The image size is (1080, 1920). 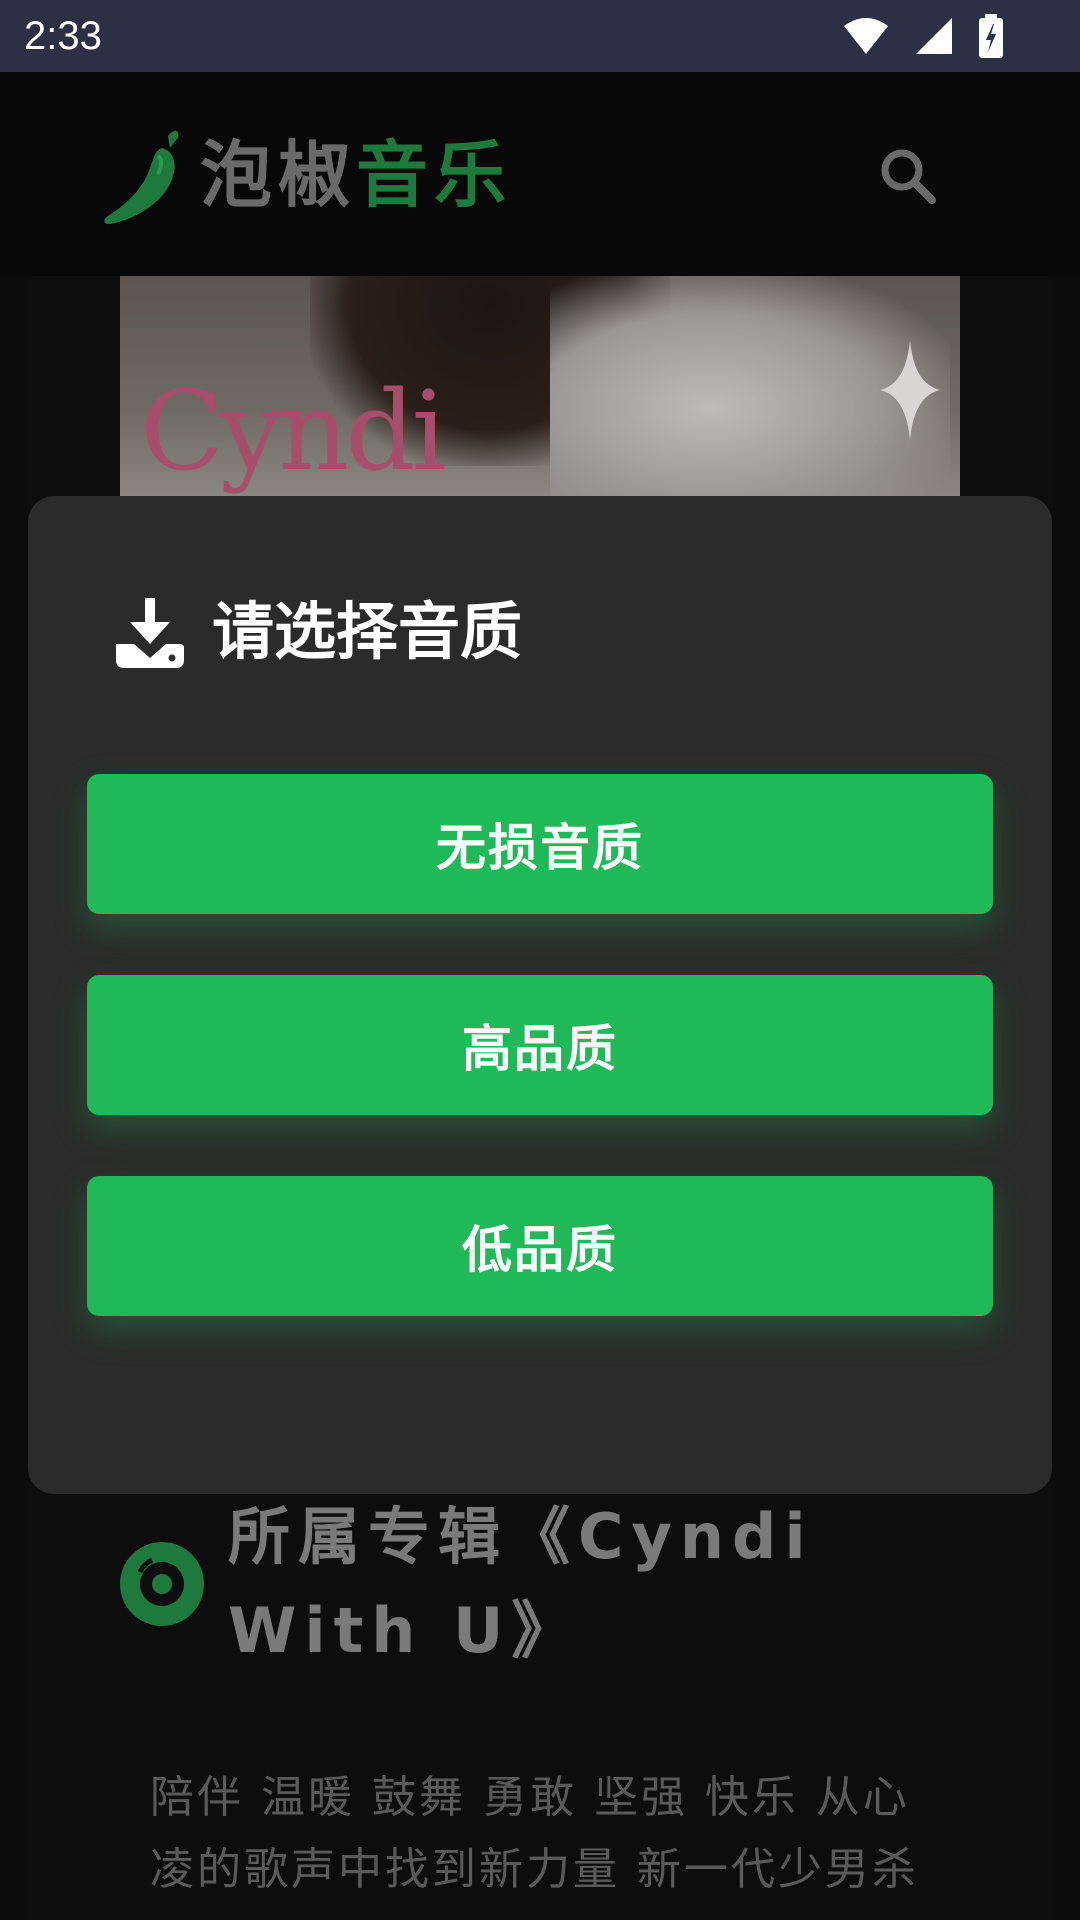 I want to click on app-logo: 泡椒音乐, so click(x=356, y=175).